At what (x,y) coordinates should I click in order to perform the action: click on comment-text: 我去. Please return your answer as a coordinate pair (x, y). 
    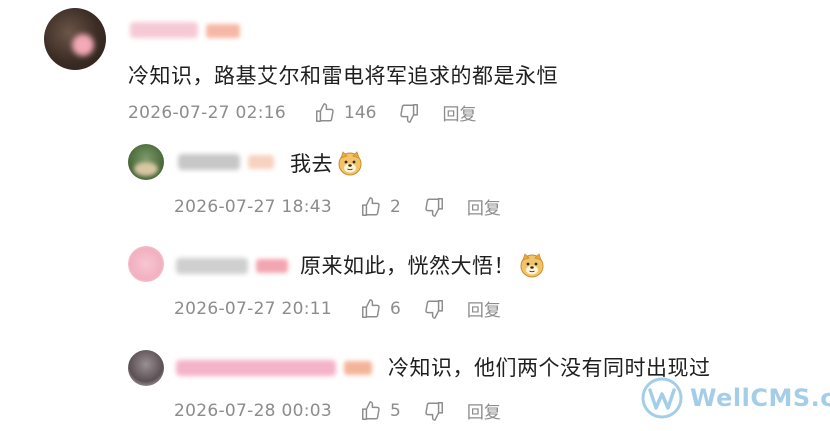
    Looking at the image, I should click on (326, 163).